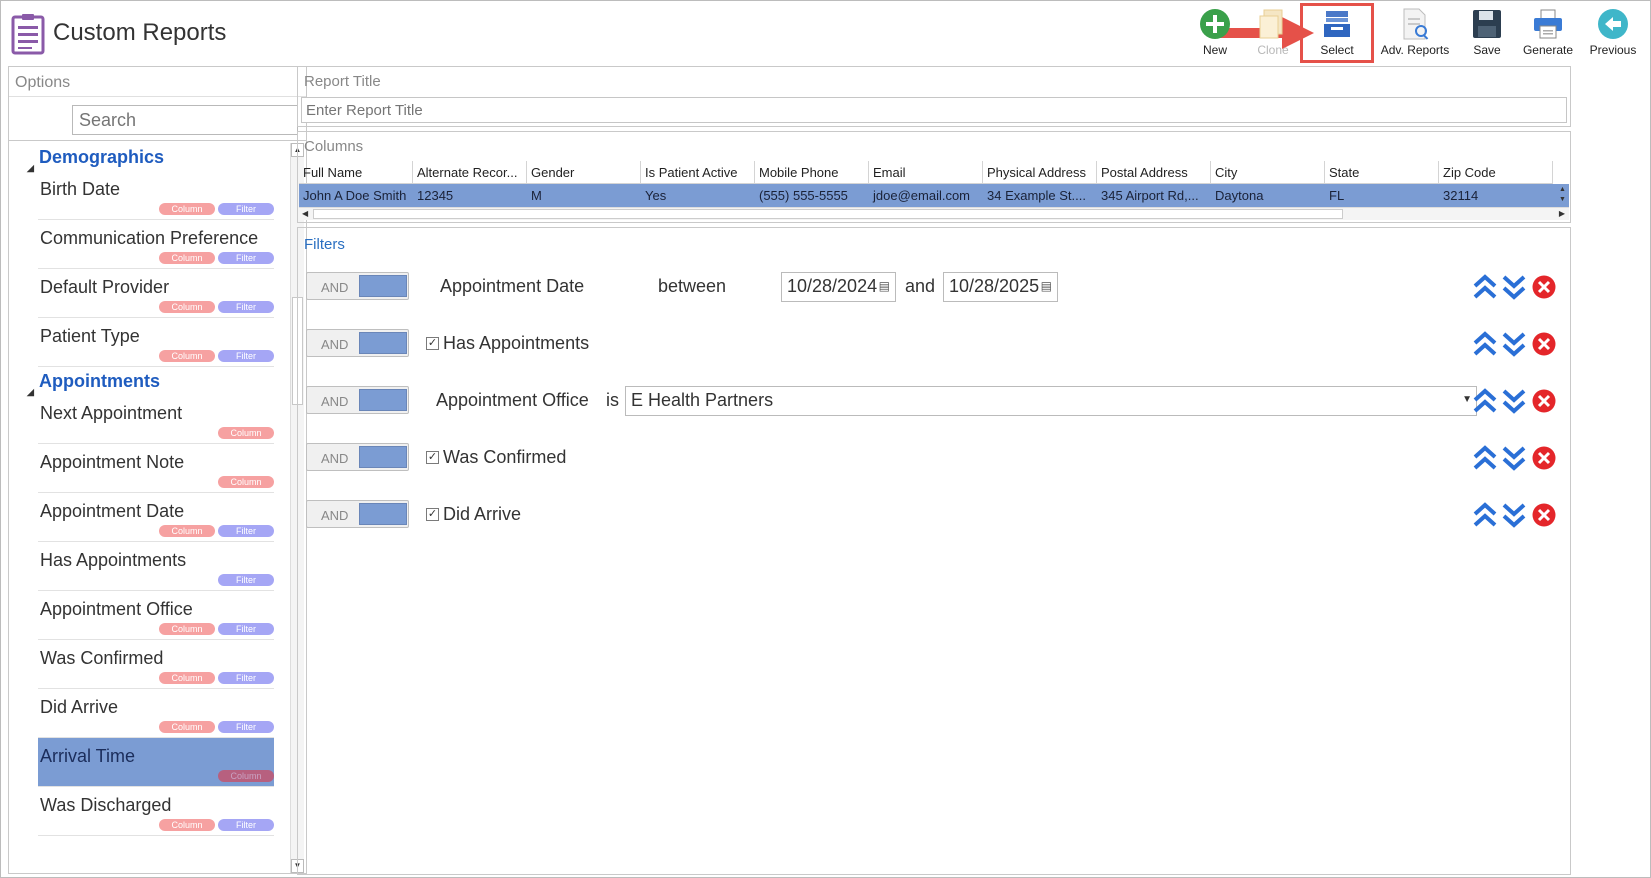  What do you see at coordinates (838, 287) in the screenshot?
I see `start-date-field: 10/28/2024 ▤` at bounding box center [838, 287].